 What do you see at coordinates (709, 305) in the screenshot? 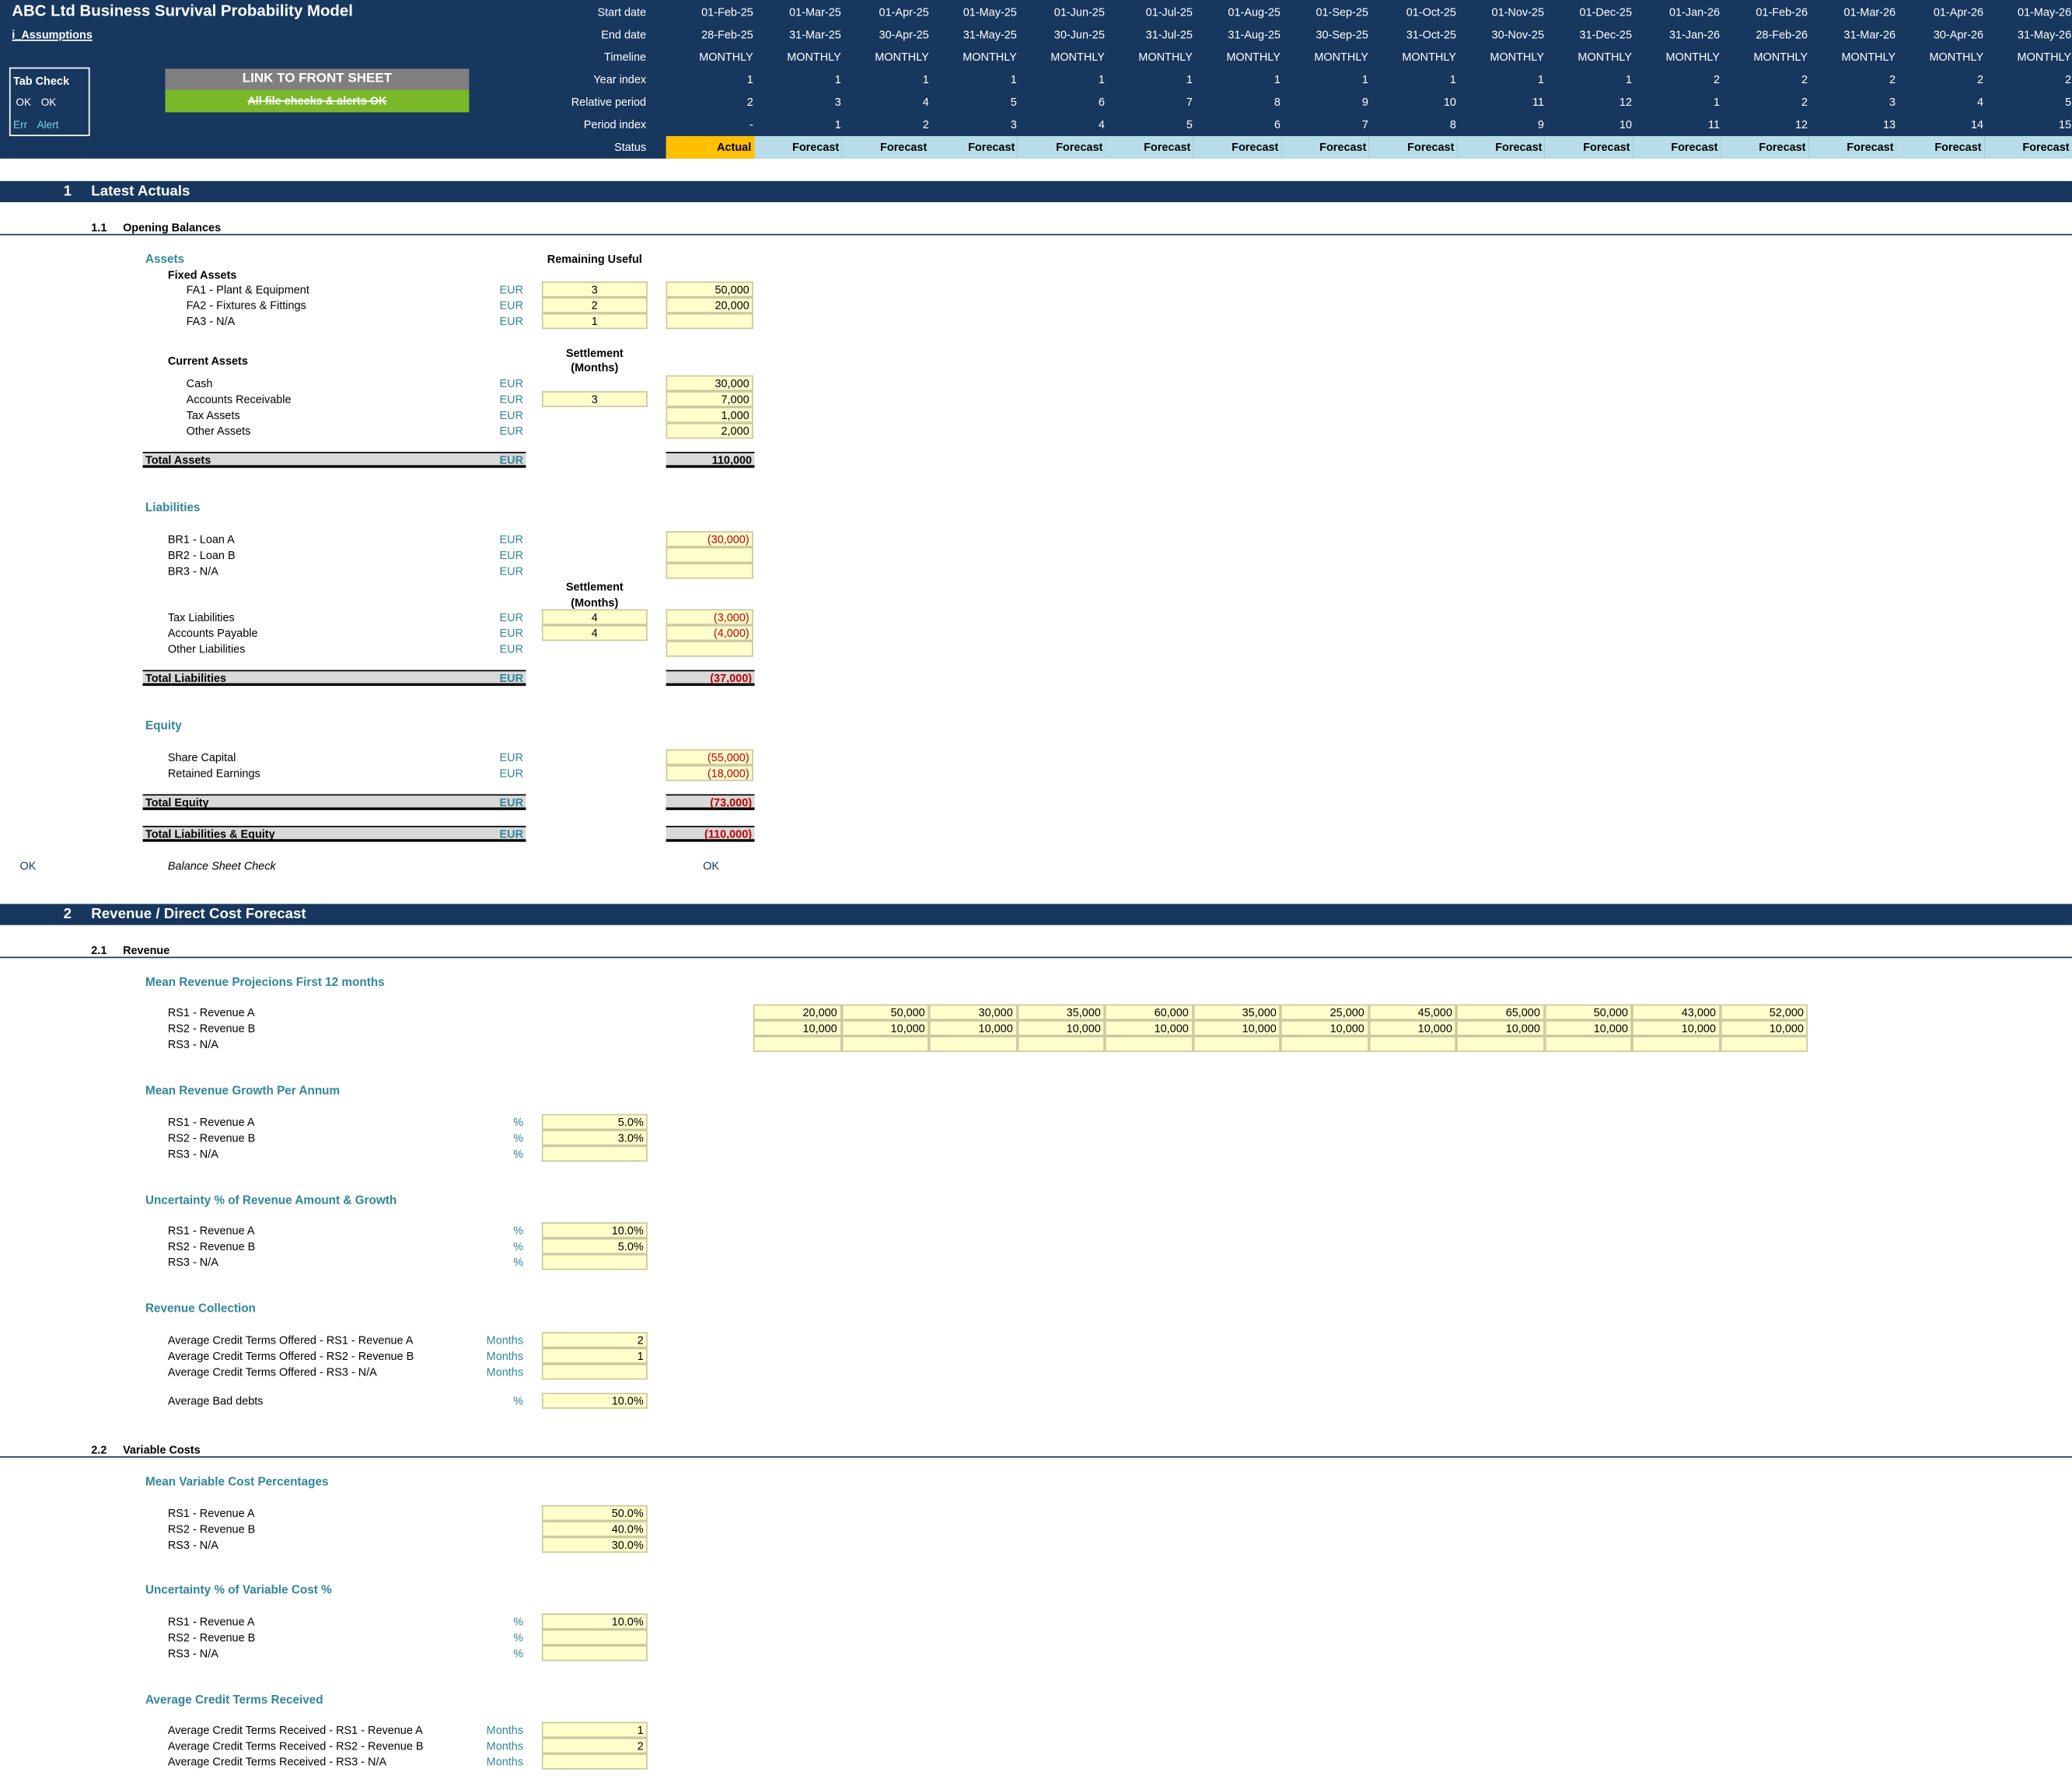
I see `fixed-asset-value-input: 20,000` at bounding box center [709, 305].